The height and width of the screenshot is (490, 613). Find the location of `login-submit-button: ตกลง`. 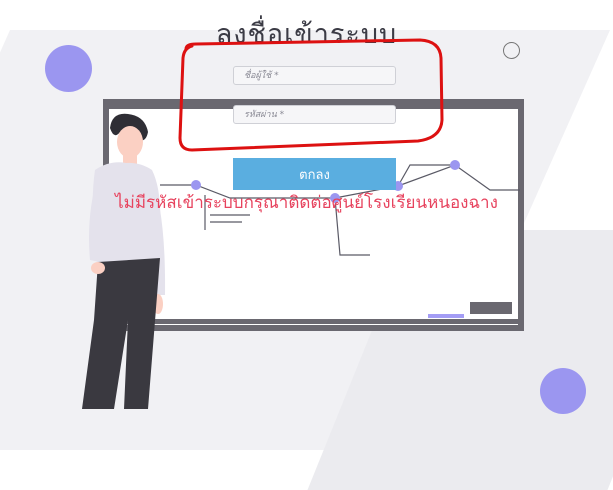

login-submit-button: ตกลง is located at coordinates (314, 174).